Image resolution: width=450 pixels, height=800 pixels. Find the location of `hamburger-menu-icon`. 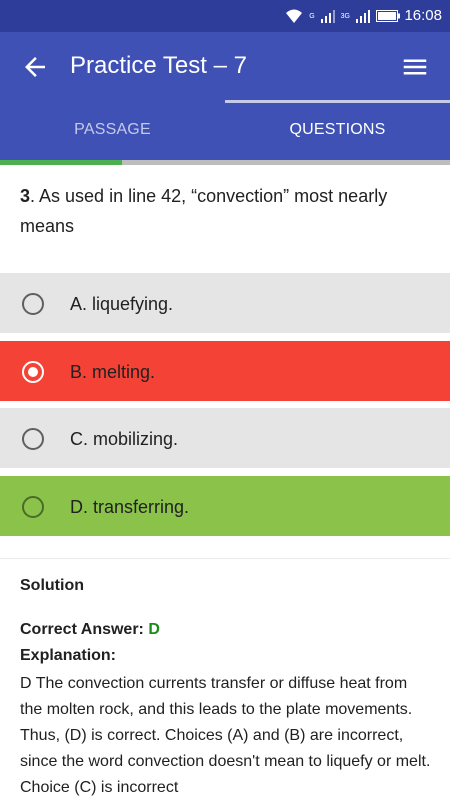

hamburger-menu-icon is located at coordinates (415, 67).